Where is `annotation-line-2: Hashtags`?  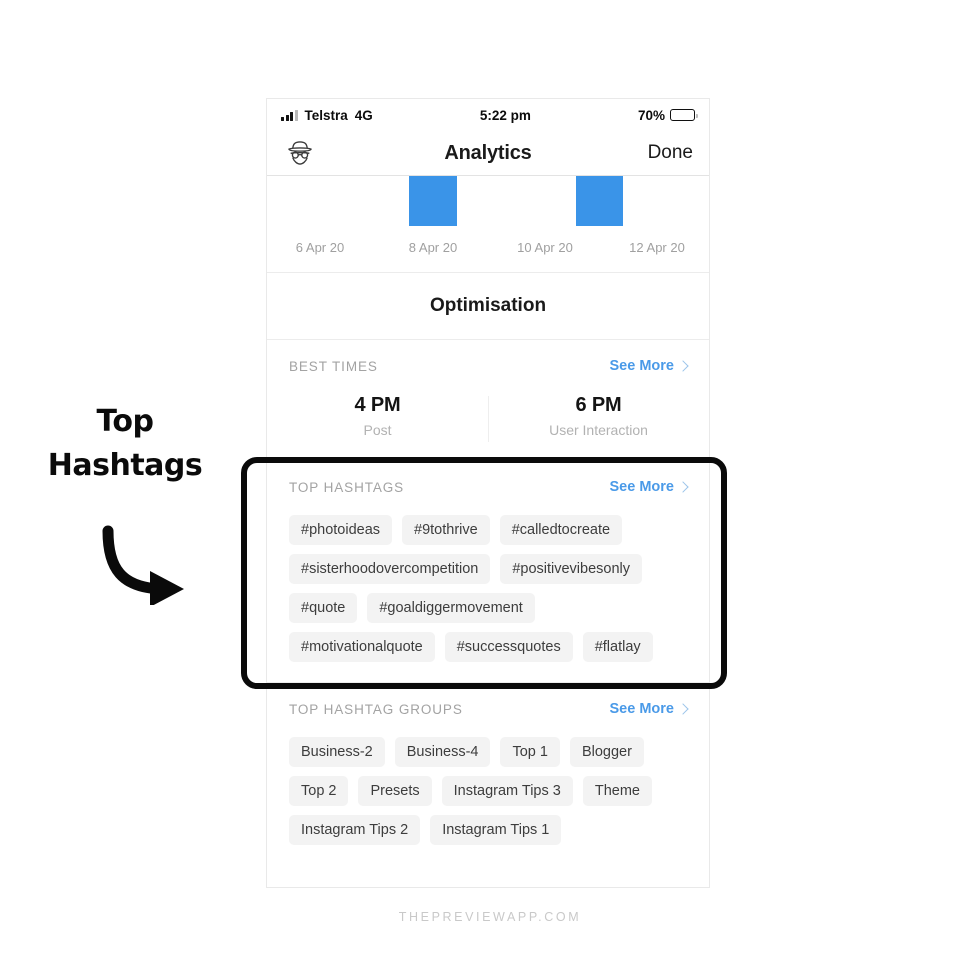 annotation-line-2: Hashtags is located at coordinates (125, 465).